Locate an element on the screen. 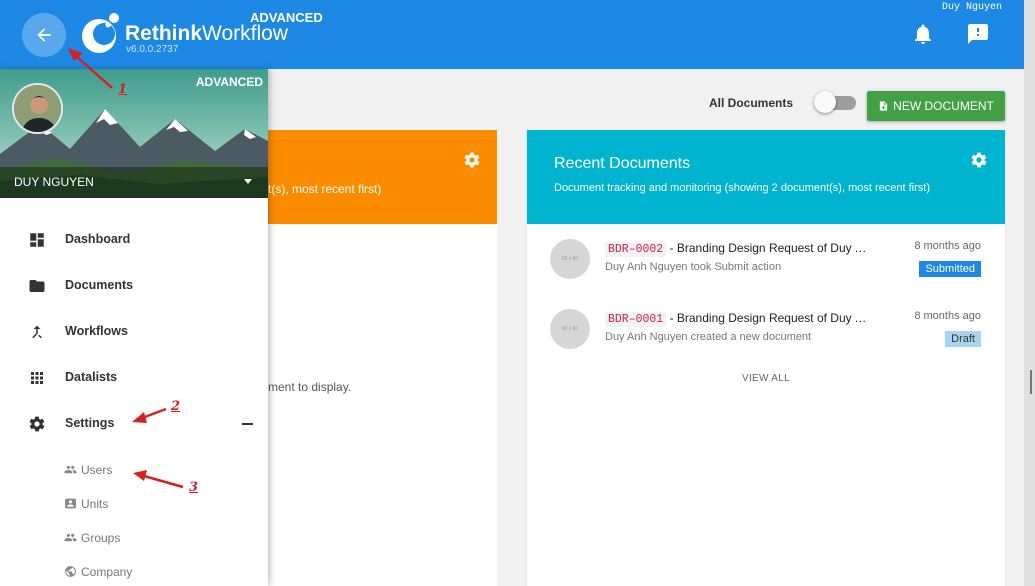 This screenshot has height=586, width=1035. workflow-card-header: t(s), most recent first) is located at coordinates (377, 177).